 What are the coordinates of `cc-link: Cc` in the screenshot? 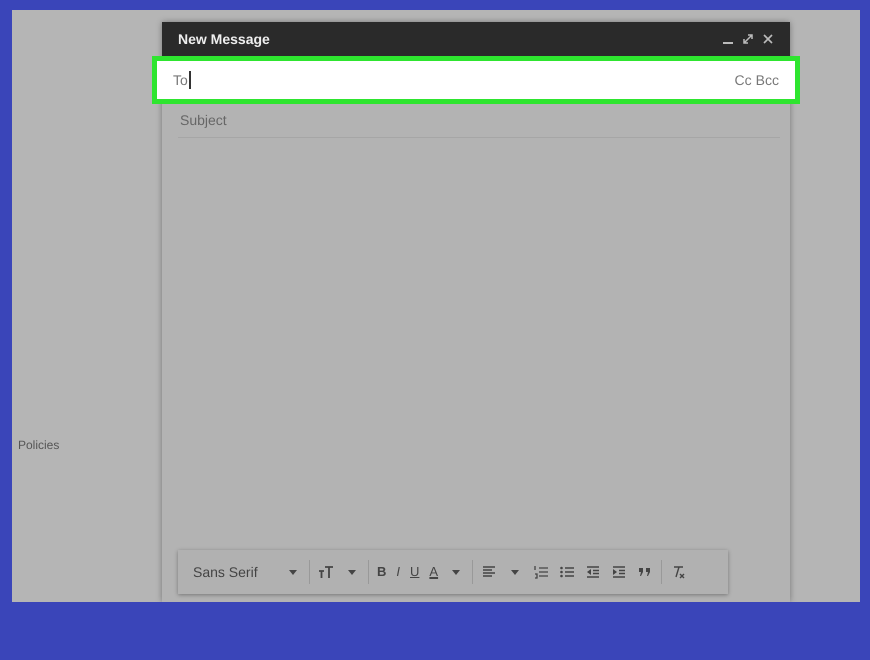 It's located at (743, 80).